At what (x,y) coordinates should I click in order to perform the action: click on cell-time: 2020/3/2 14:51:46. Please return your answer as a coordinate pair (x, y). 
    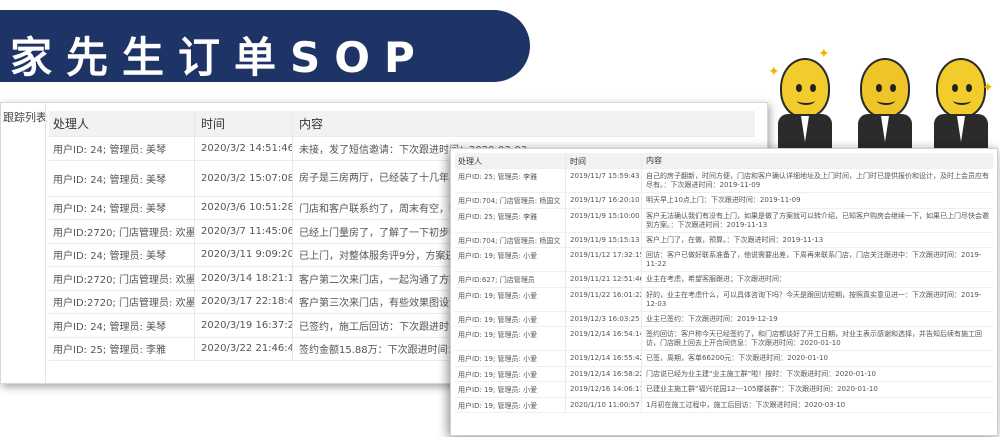
    Looking at the image, I should click on (243, 148).